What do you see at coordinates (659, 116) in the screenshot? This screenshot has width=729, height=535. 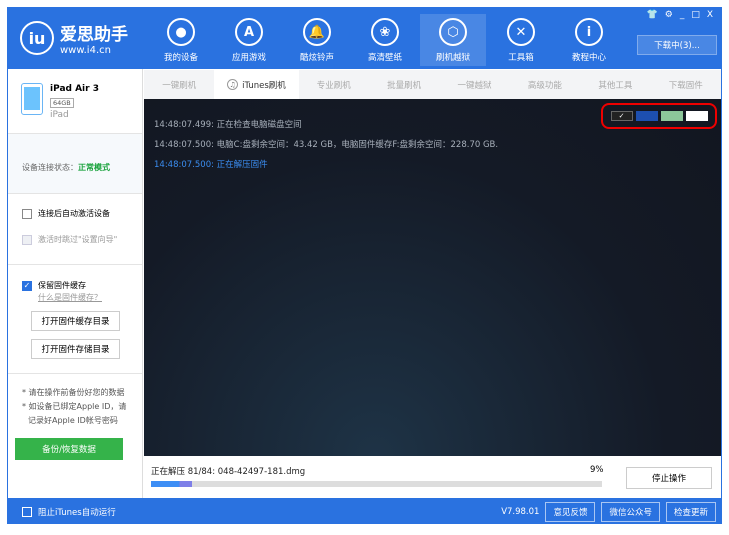 I see `theme-switcher: ✓` at bounding box center [659, 116].